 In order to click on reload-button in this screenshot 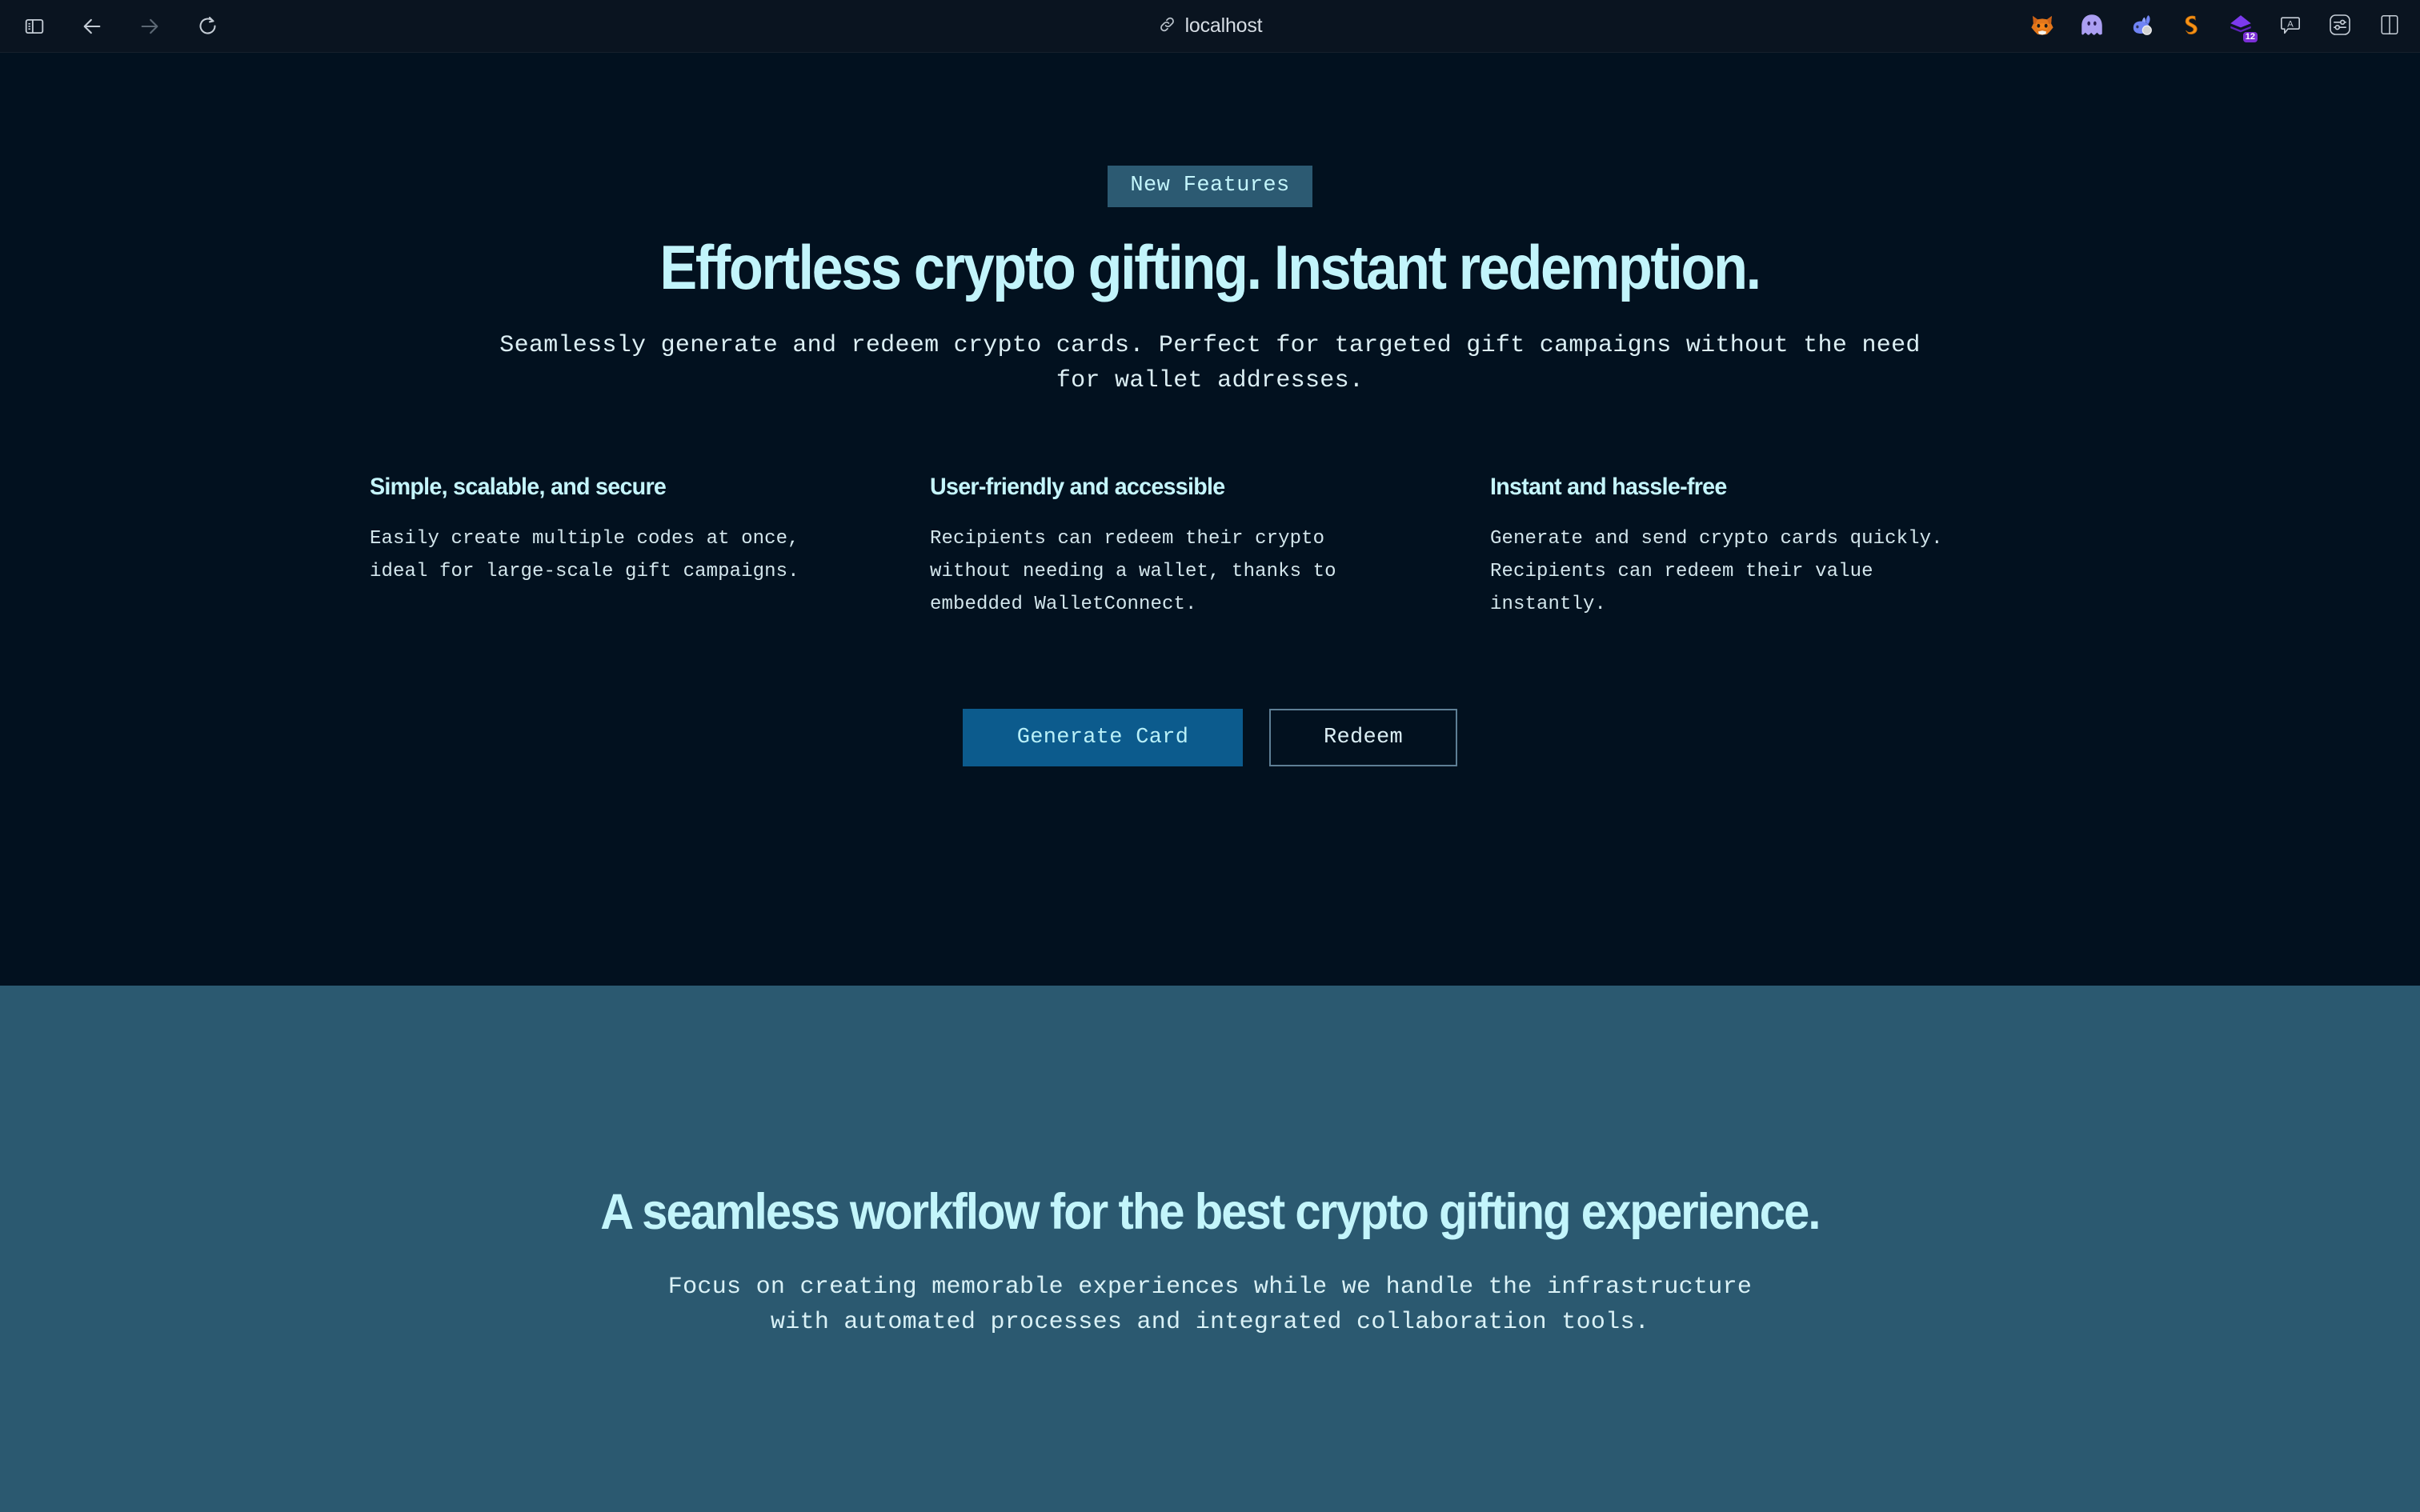, I will do `click(207, 26)`.